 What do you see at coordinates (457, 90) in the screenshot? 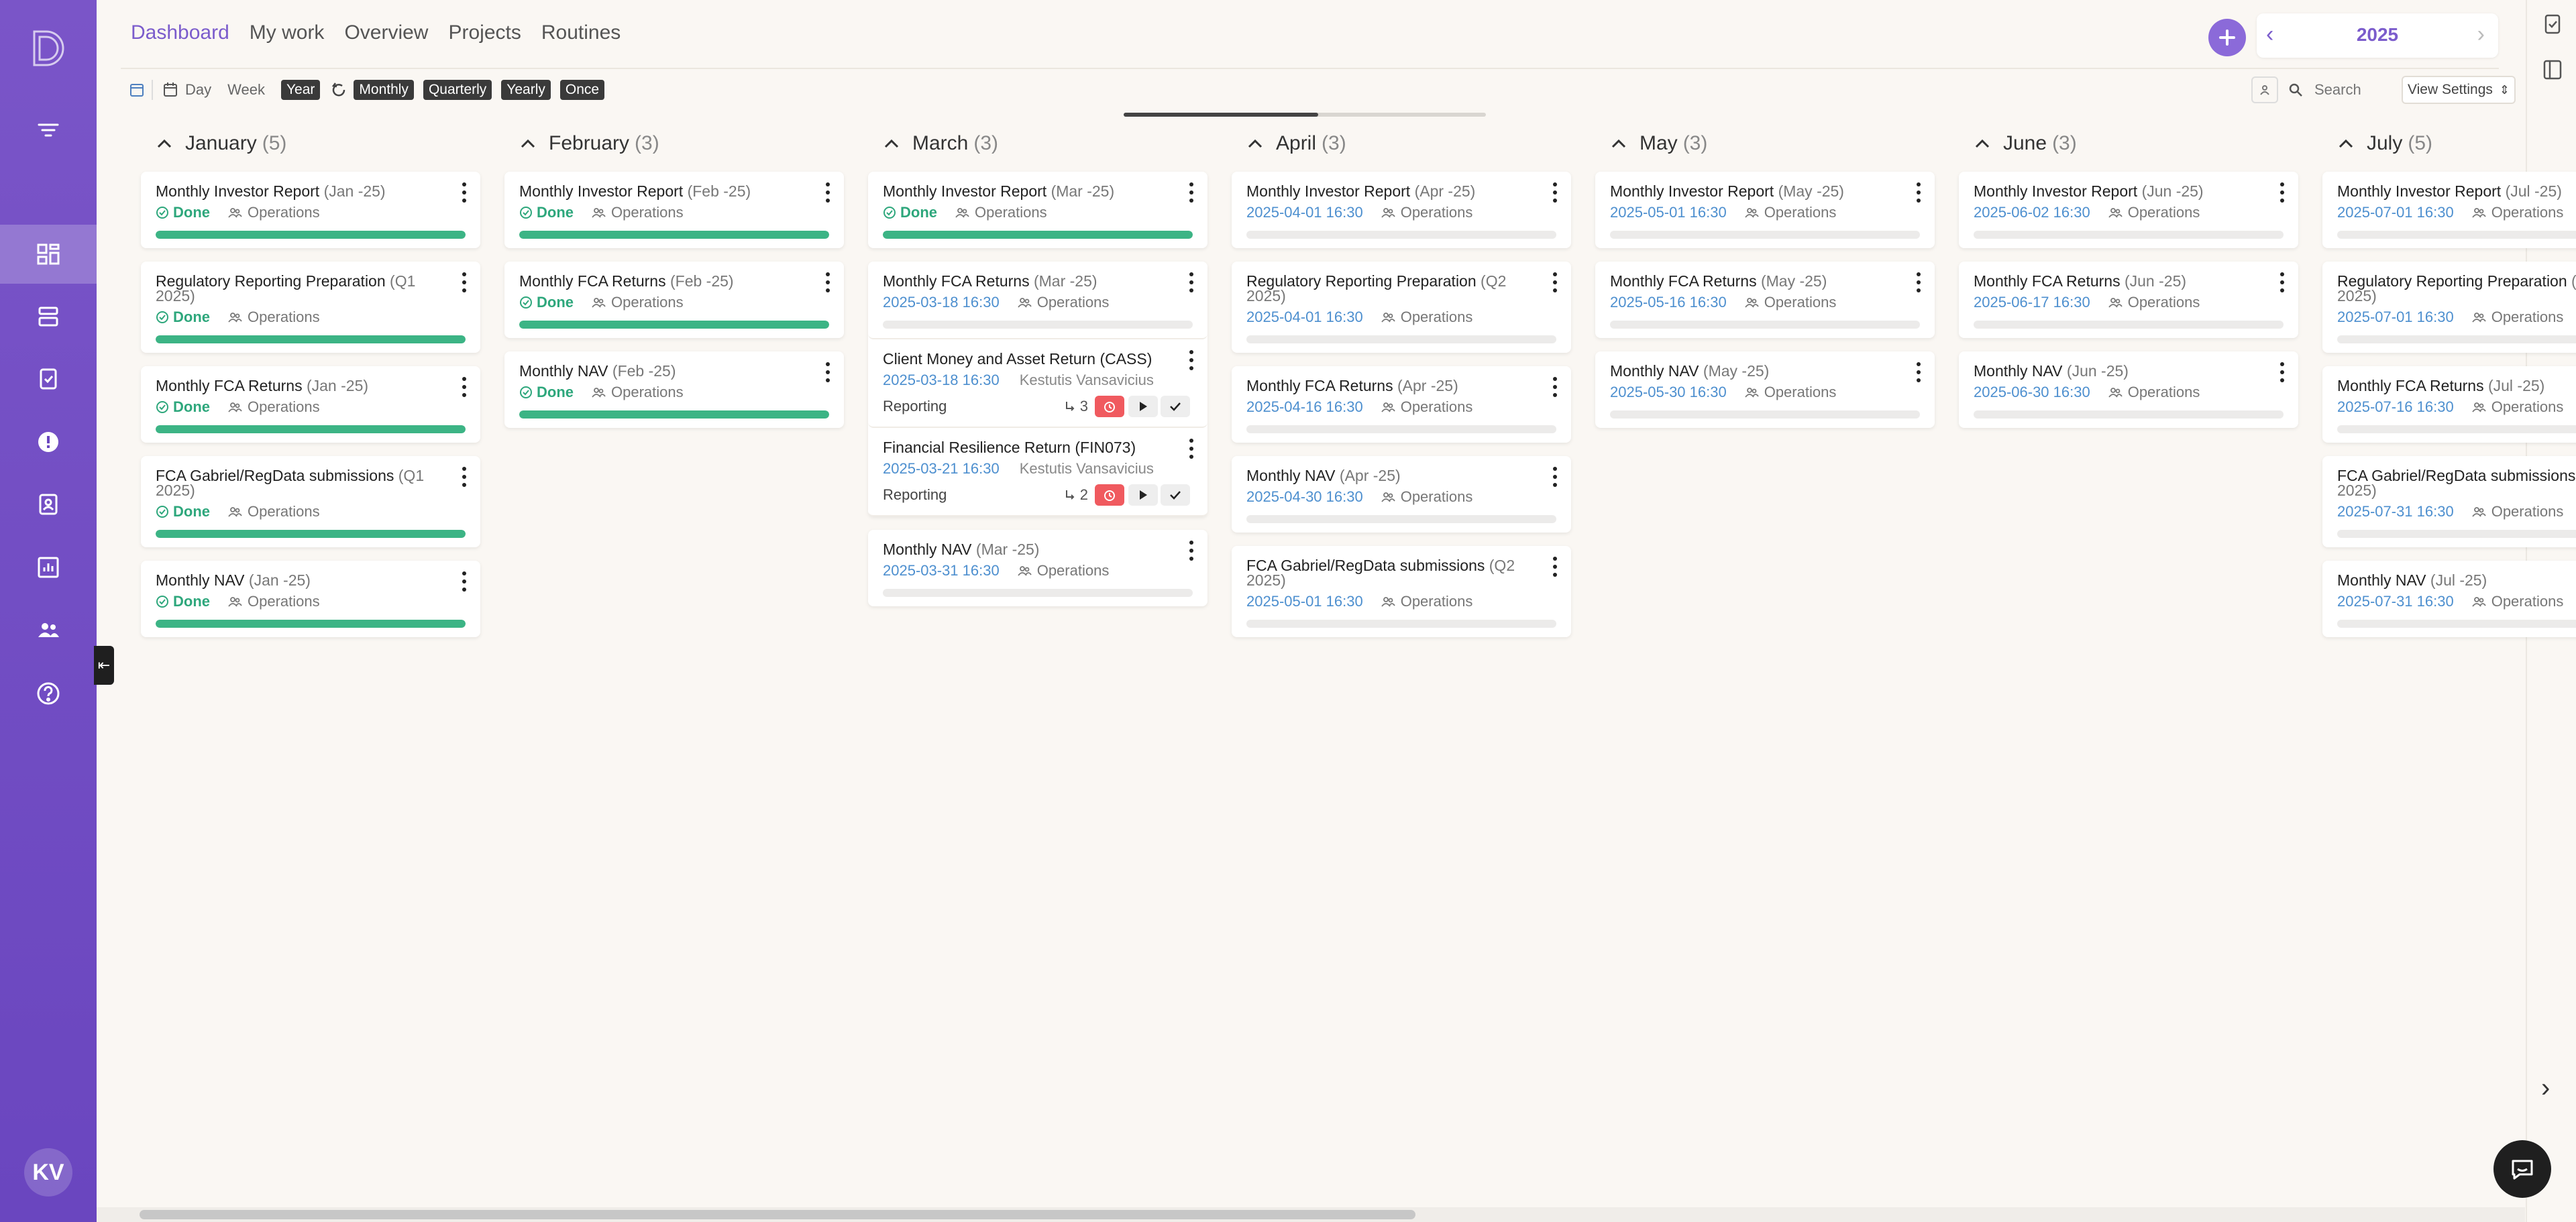
I see `filter-quarterly: Quarterly` at bounding box center [457, 90].